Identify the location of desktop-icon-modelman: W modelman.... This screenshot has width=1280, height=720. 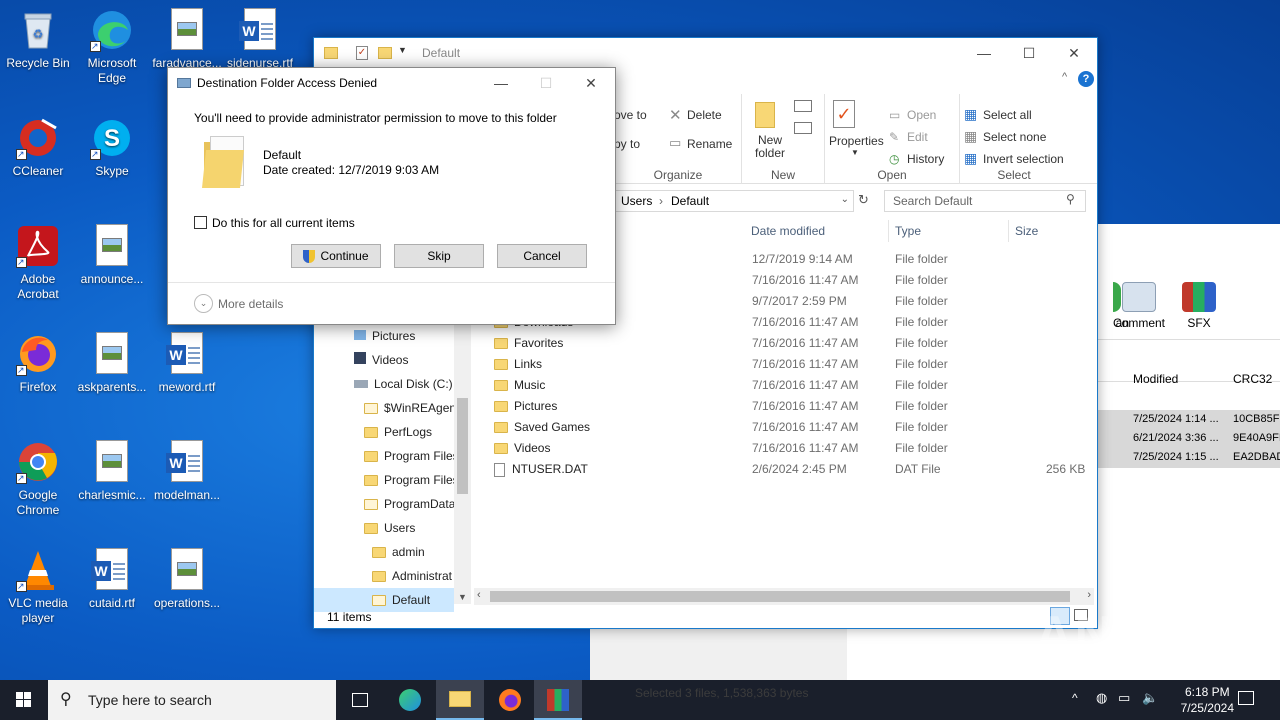
(187, 471).